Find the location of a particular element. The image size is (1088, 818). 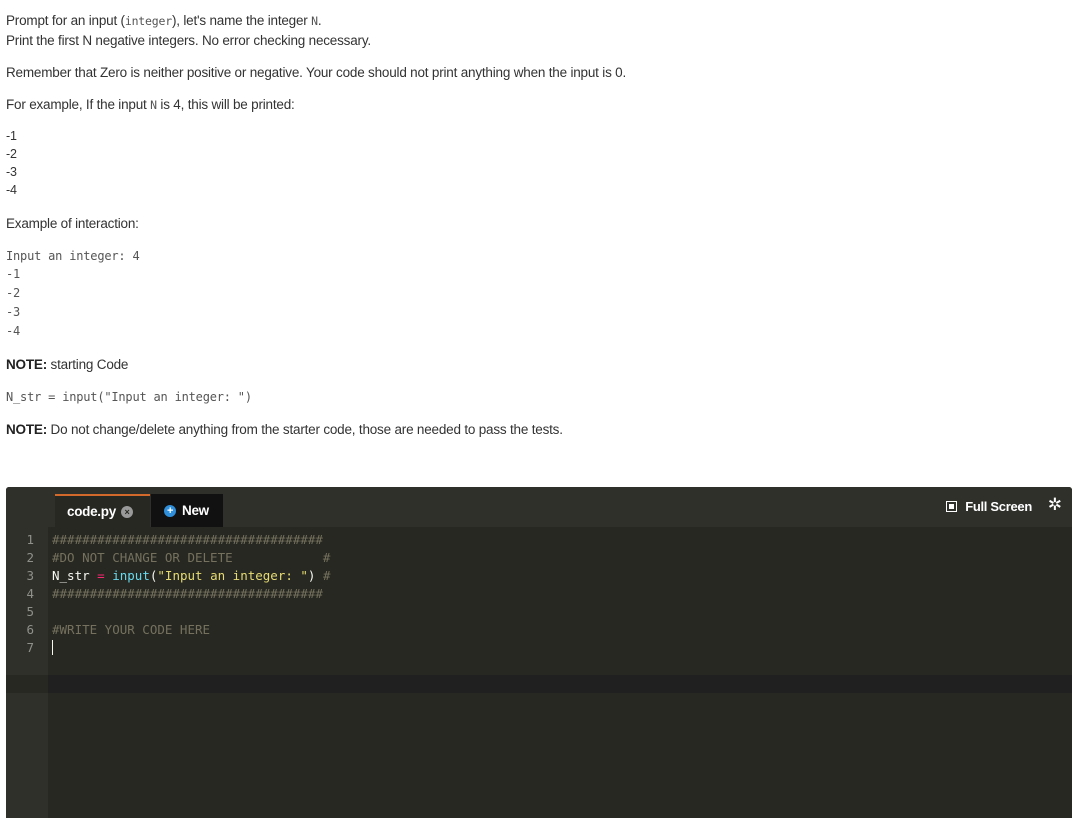

text-cursor is located at coordinates (52, 647).